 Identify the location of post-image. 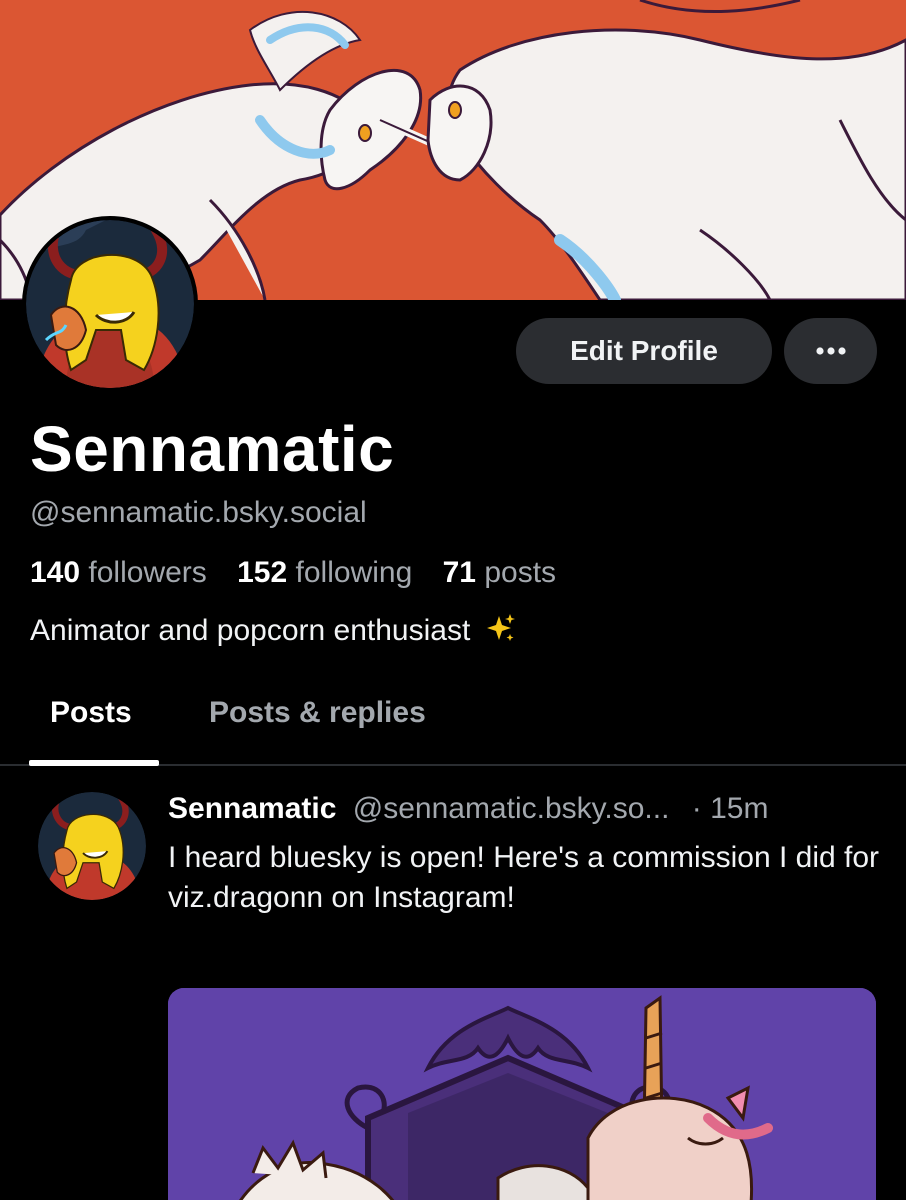
(522, 1094).